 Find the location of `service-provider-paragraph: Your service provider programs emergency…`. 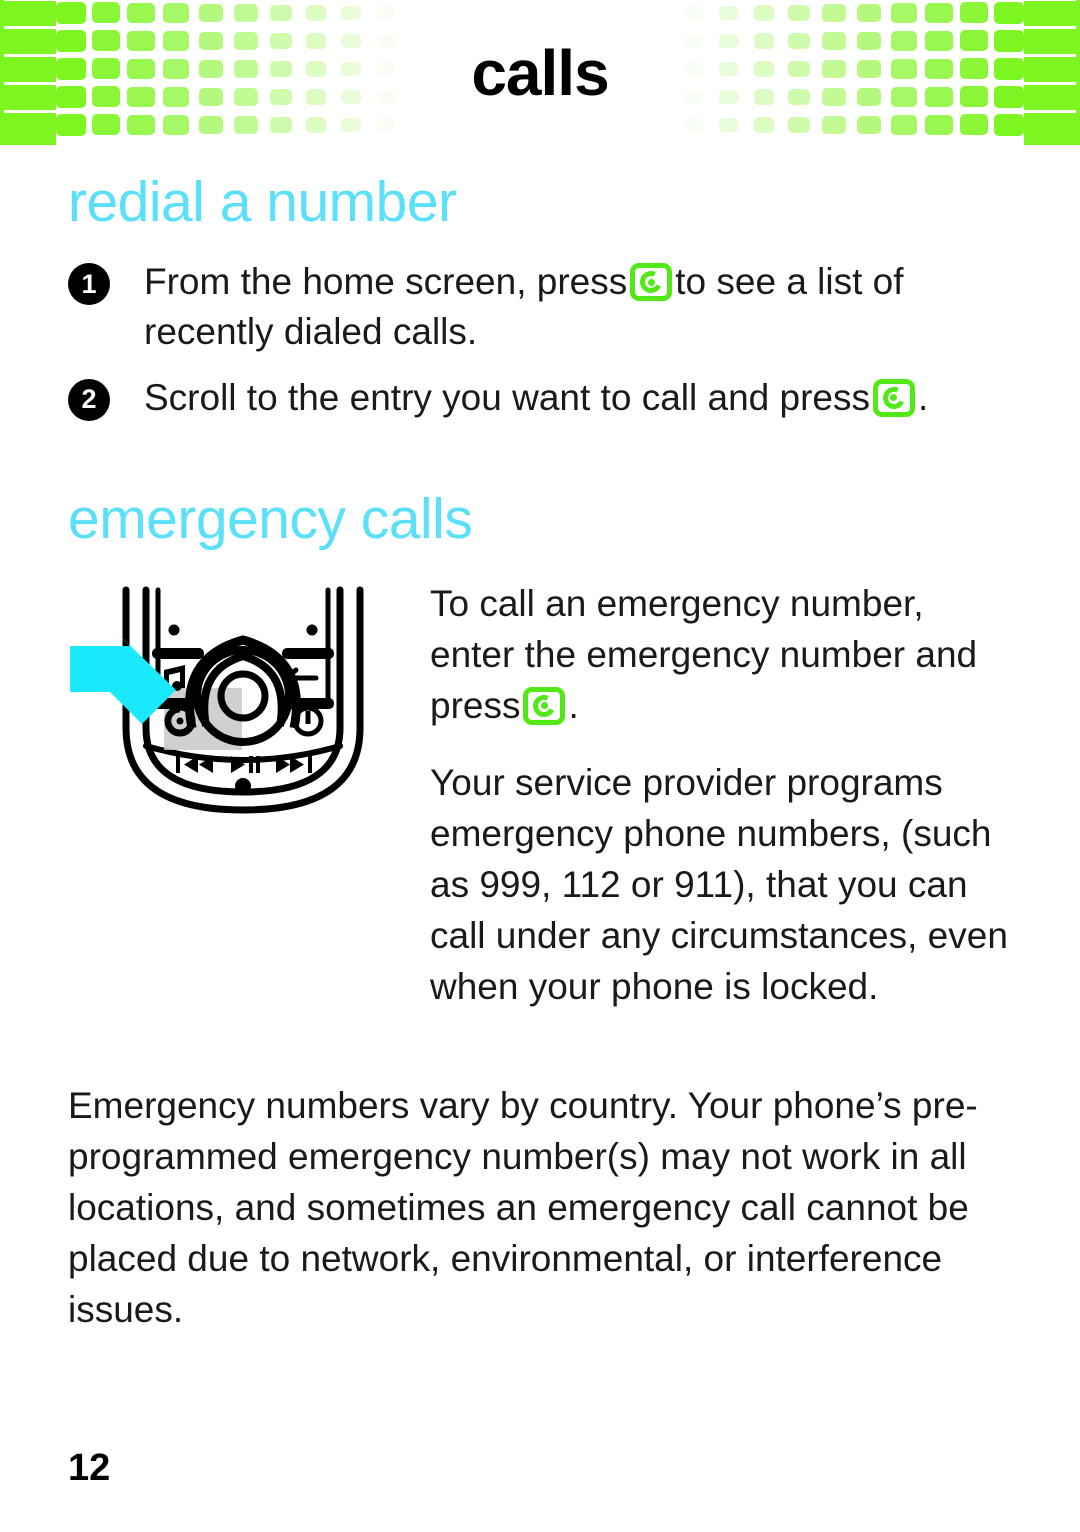

service-provider-paragraph: Your service provider programs emergency… is located at coordinates (719, 884).